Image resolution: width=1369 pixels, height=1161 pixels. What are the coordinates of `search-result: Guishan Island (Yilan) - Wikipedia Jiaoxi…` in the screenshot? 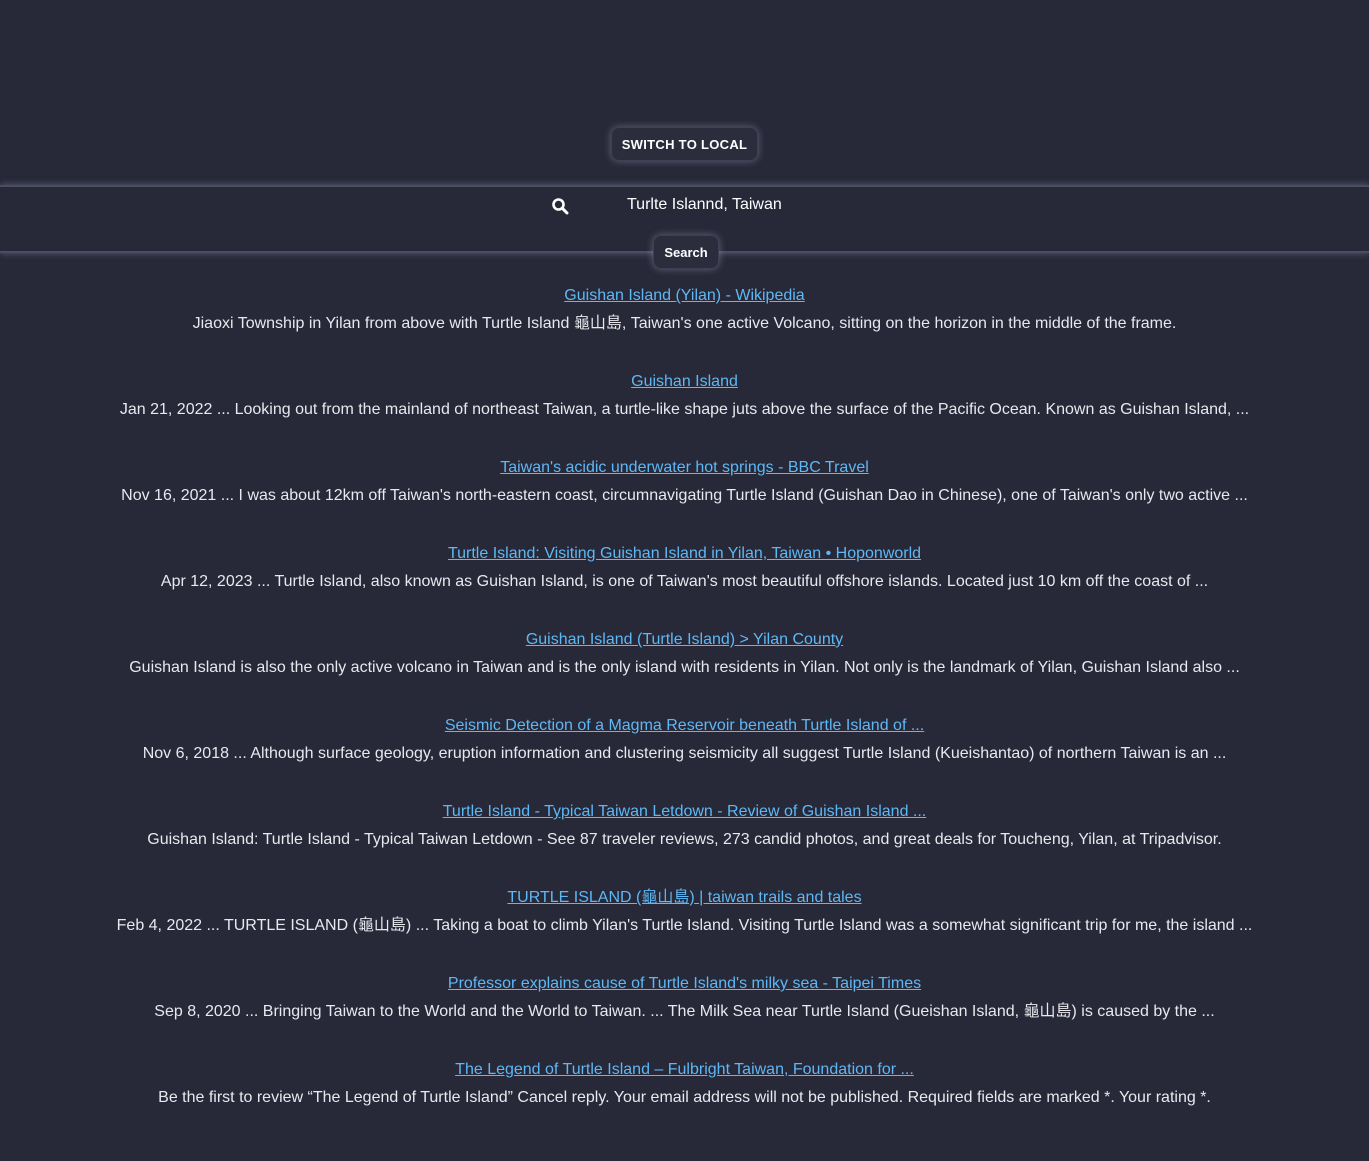 It's located at (684, 328).